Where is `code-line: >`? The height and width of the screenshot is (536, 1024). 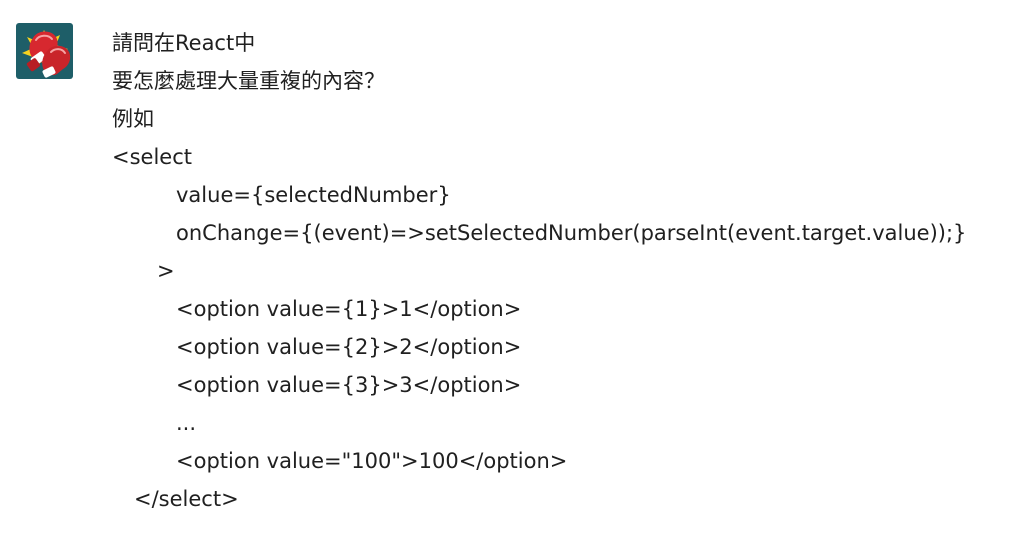
code-line: > is located at coordinates (166, 271).